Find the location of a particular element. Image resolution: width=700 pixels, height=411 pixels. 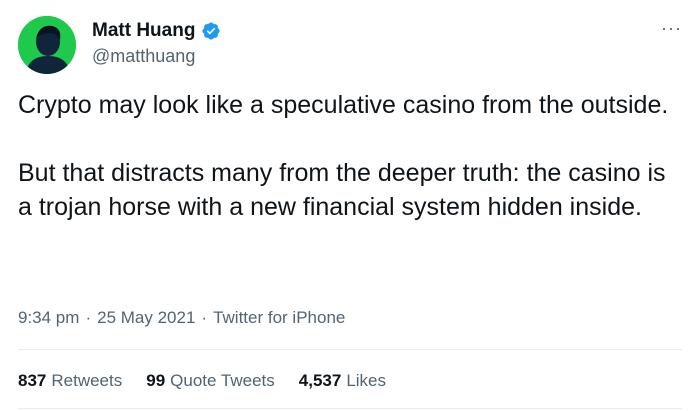

retweets-label: Retweets is located at coordinates (87, 380).